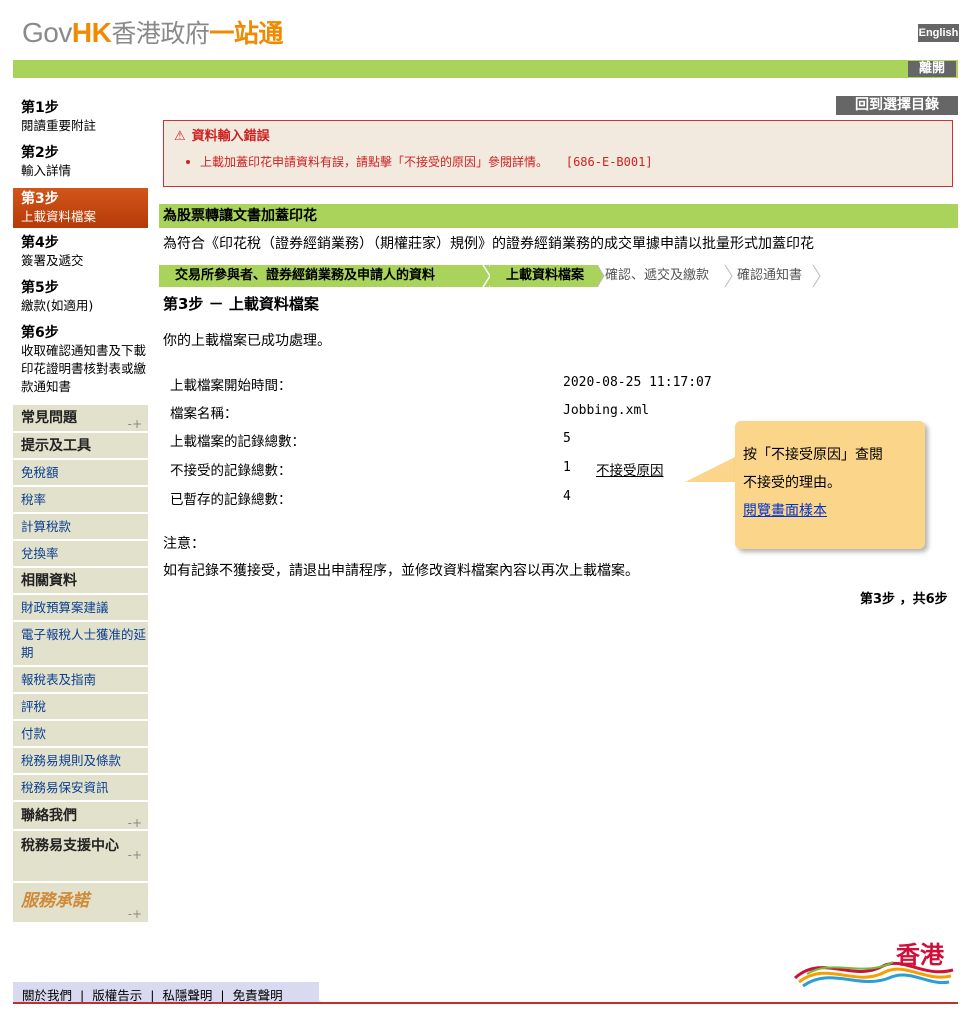 This screenshot has width=977, height=1020. I want to click on warning-icon: ⚠, so click(180, 136).